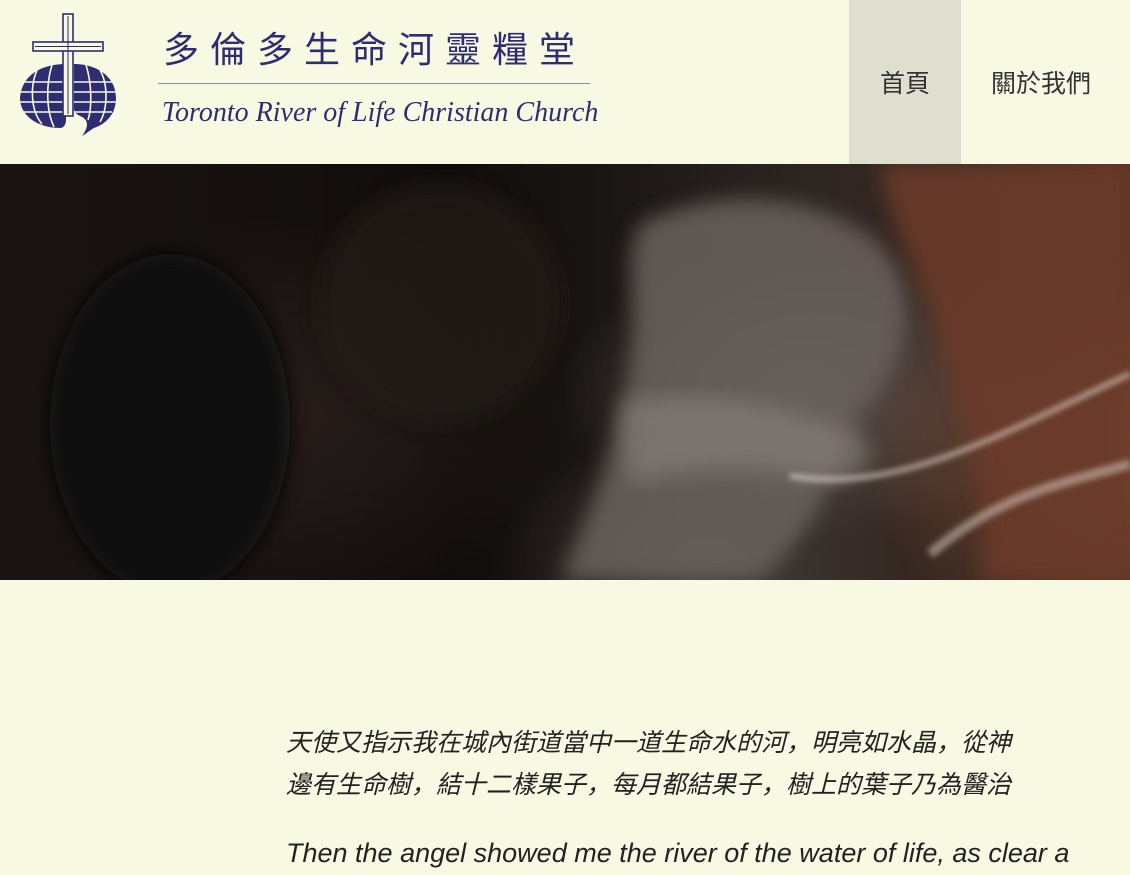 The height and width of the screenshot is (875, 1130). I want to click on nav-item-home: 首頁, so click(905, 82).